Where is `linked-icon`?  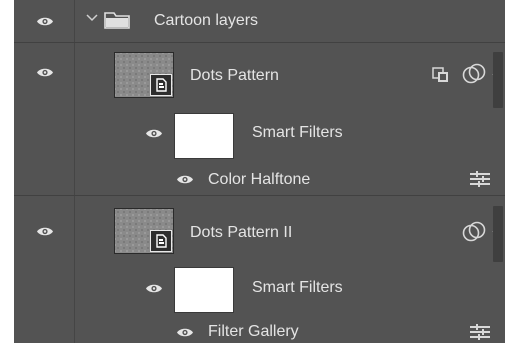 linked-icon is located at coordinates (440, 74).